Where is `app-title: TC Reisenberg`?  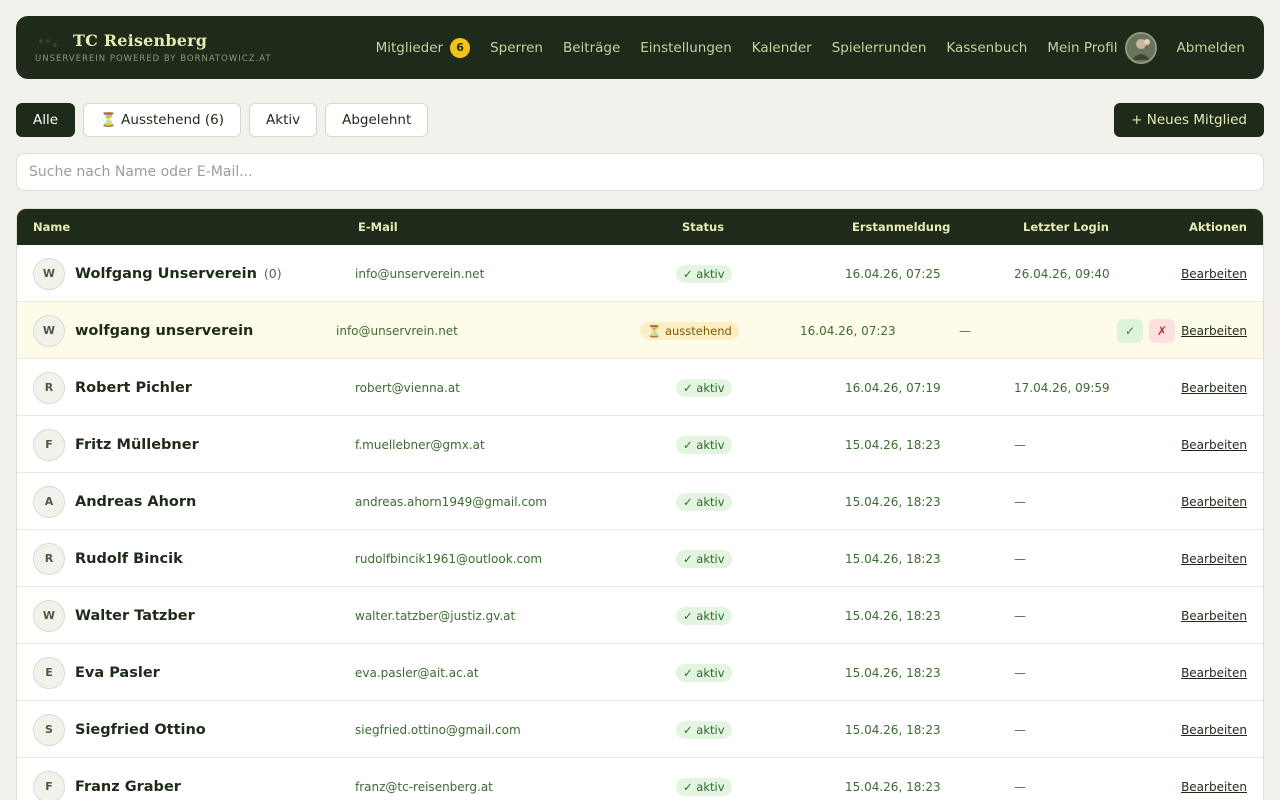 app-title: TC Reisenberg is located at coordinates (140, 40).